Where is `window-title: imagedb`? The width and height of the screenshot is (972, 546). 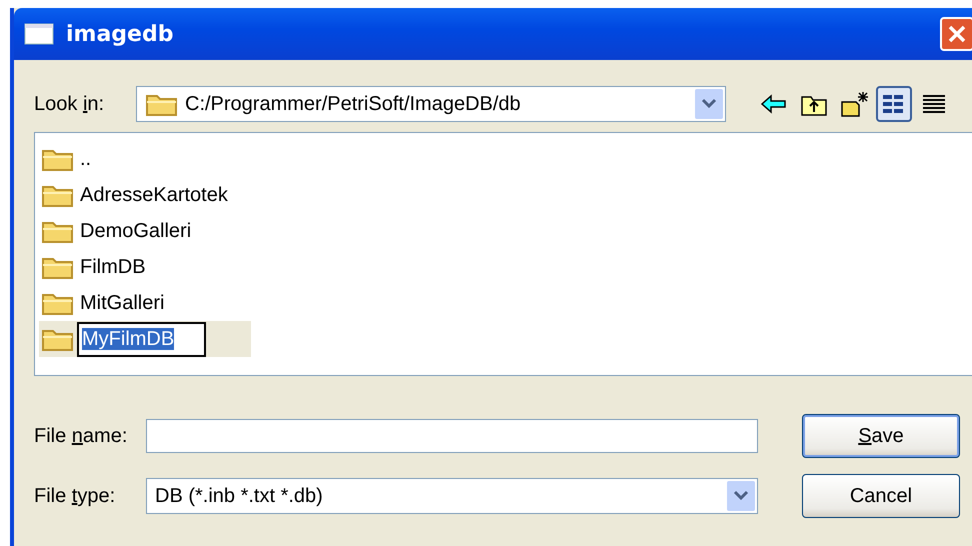
window-title: imagedb is located at coordinates (120, 34).